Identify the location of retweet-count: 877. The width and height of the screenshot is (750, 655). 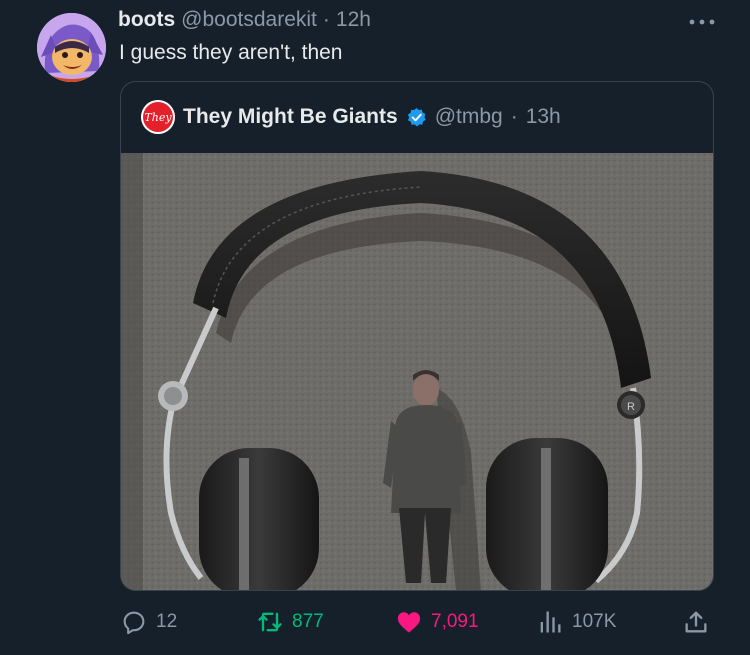
(308, 621).